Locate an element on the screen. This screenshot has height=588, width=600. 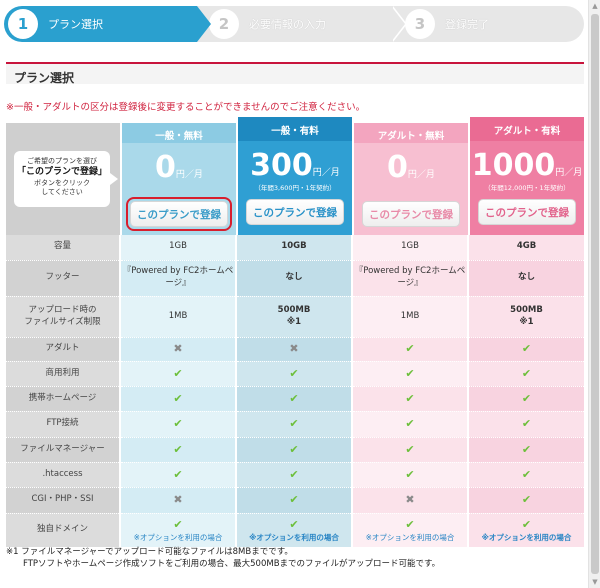
scrollbar-thumb is located at coordinates (595, 294).